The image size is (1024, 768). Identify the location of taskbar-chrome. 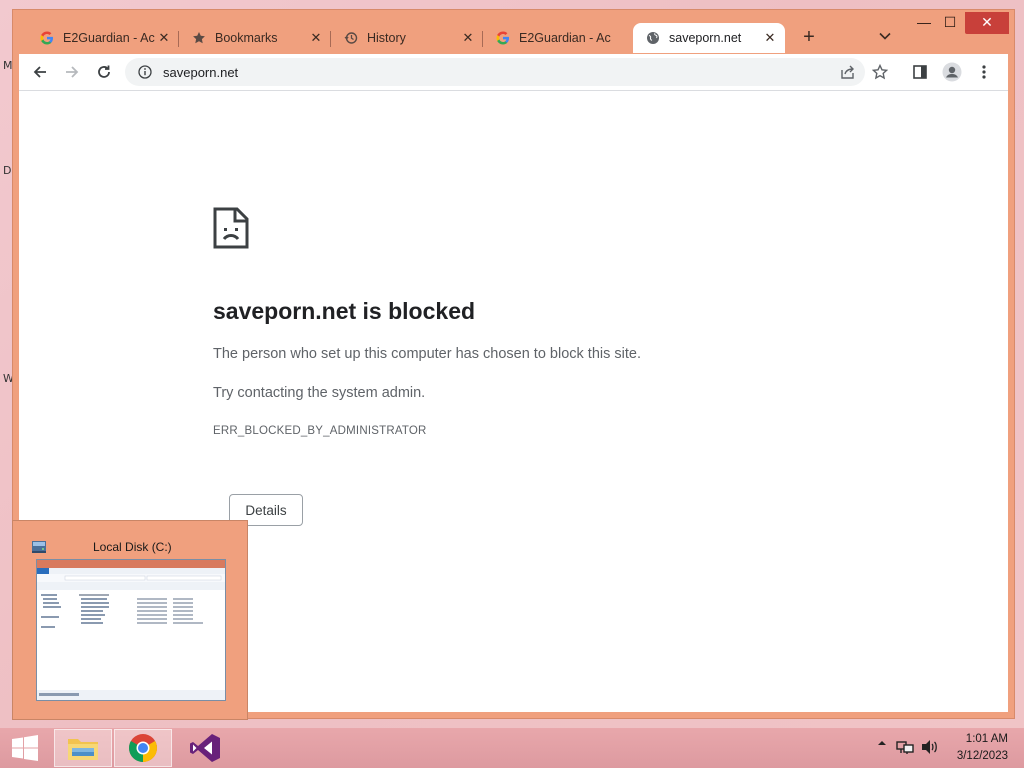
(143, 748).